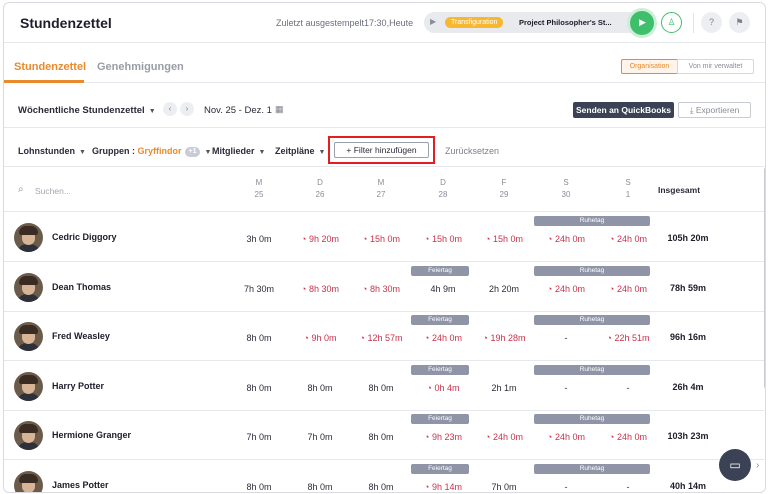 This screenshot has width=768, height=494. Describe the element at coordinates (715, 66) in the screenshot. I see `scope-managed-by-me: Von mir verwaltet` at that location.